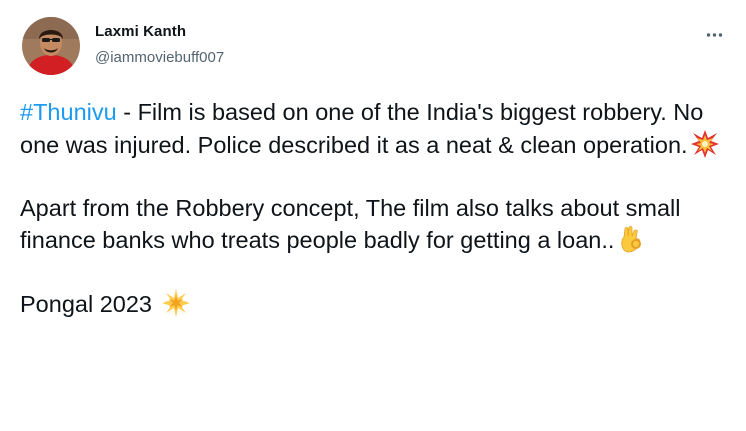 This screenshot has height=431, width=746. I want to click on avatar-image, so click(51, 46).